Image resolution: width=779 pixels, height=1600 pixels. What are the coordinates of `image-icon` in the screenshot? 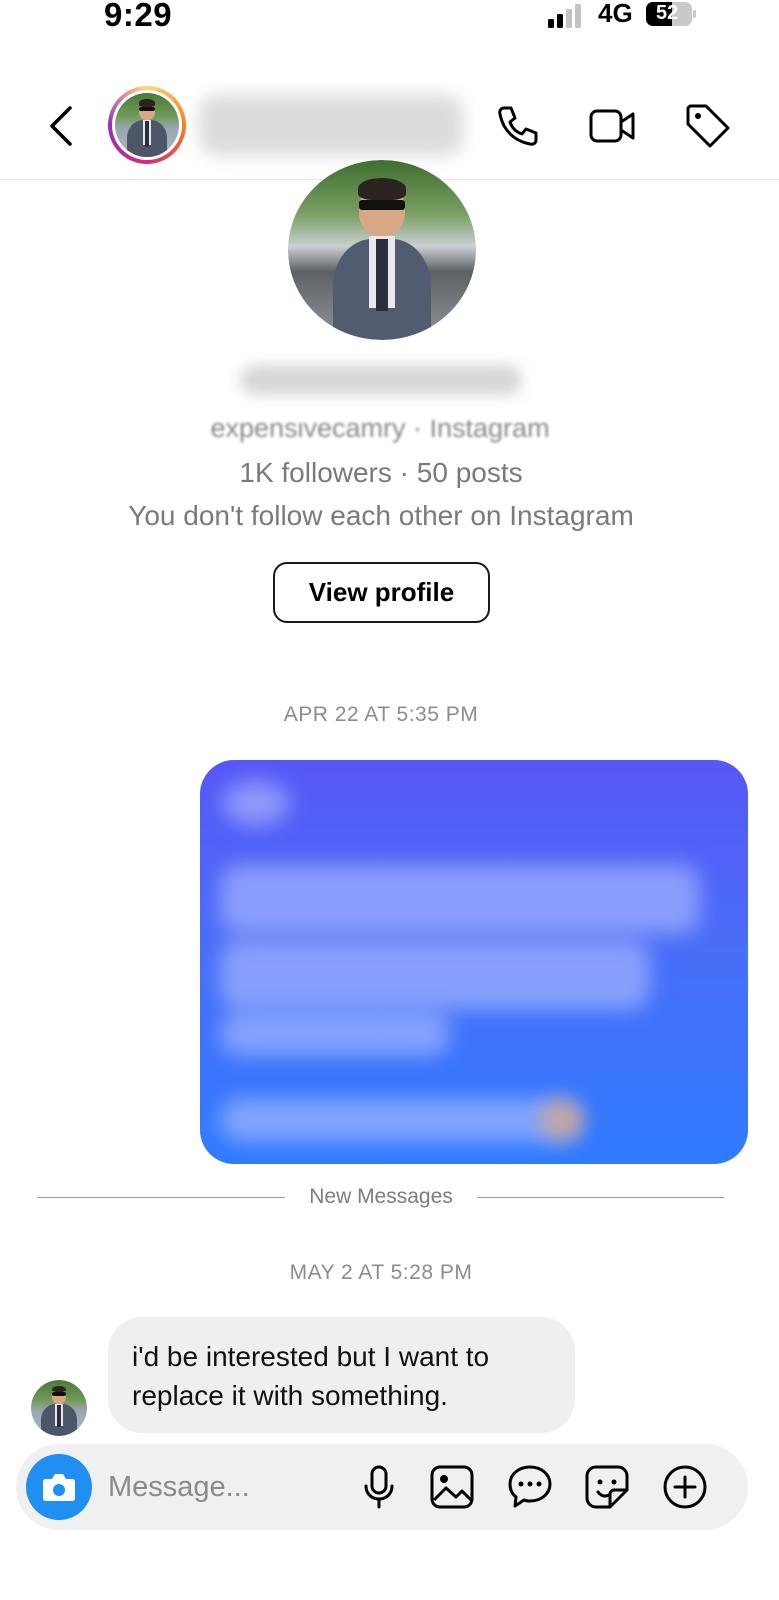 It's located at (452, 1487).